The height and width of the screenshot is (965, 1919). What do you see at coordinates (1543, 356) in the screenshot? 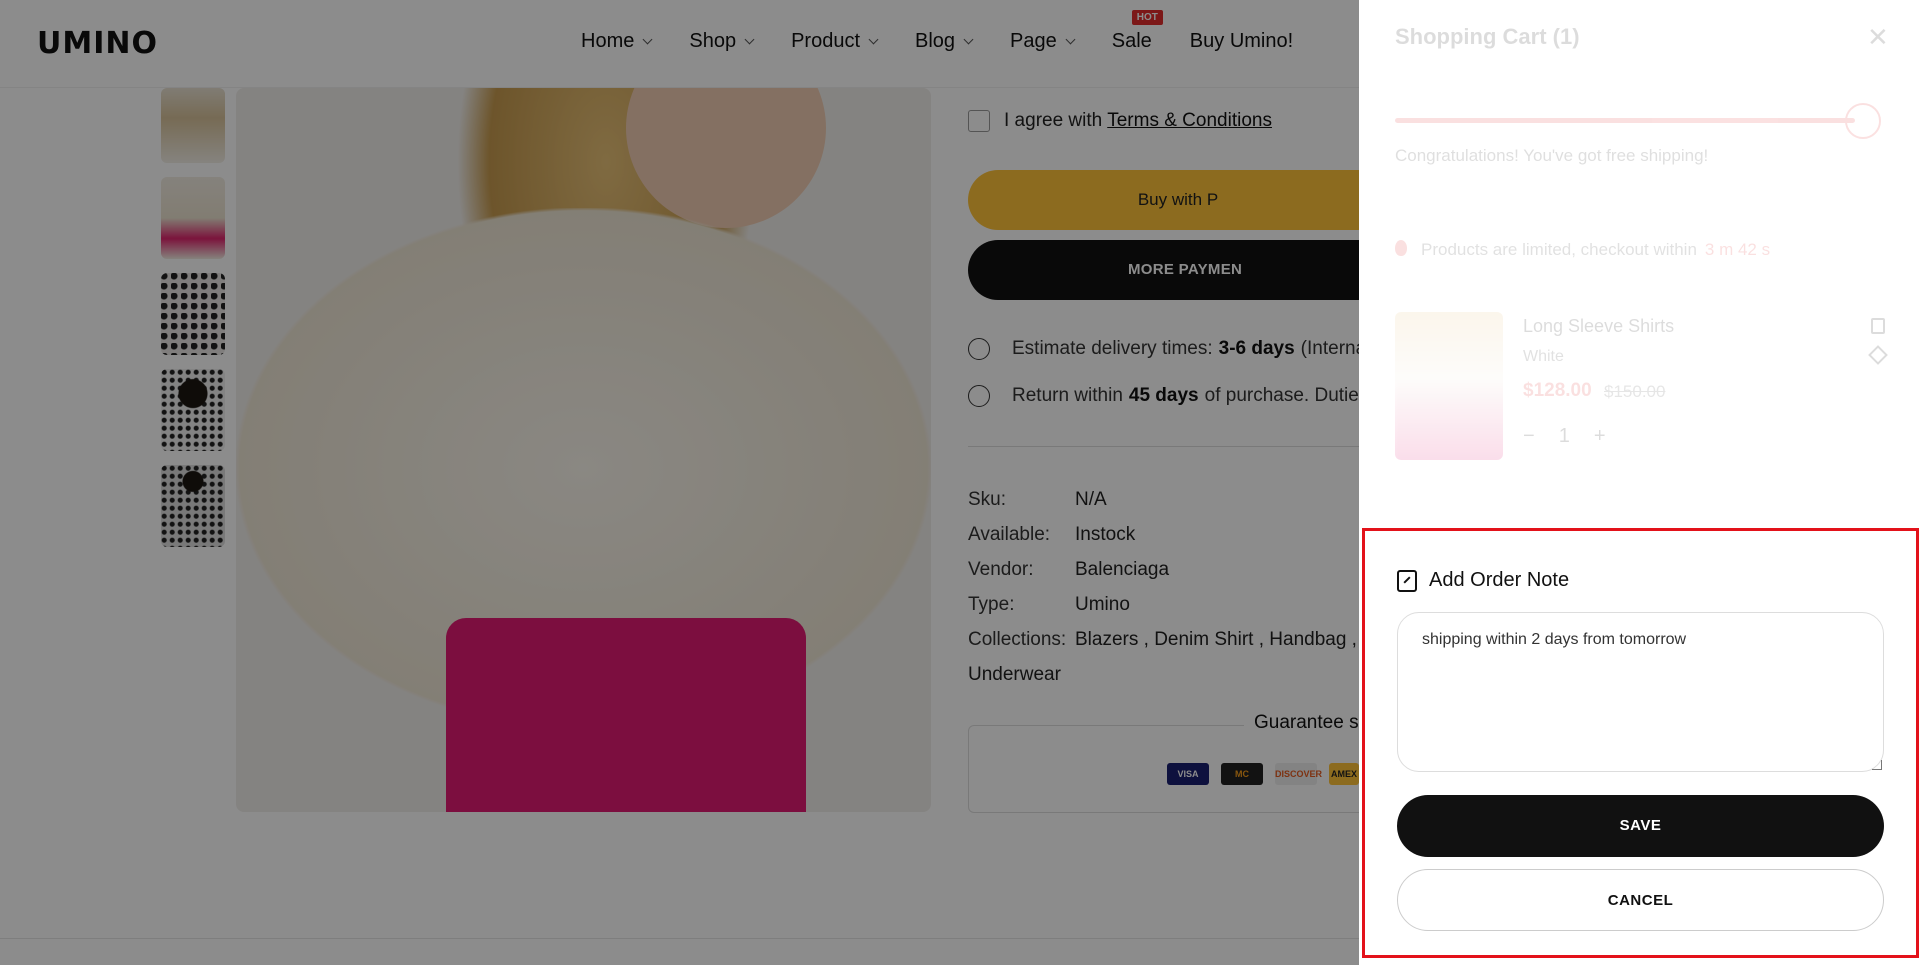
I see `cart-item-variant: White` at bounding box center [1543, 356].